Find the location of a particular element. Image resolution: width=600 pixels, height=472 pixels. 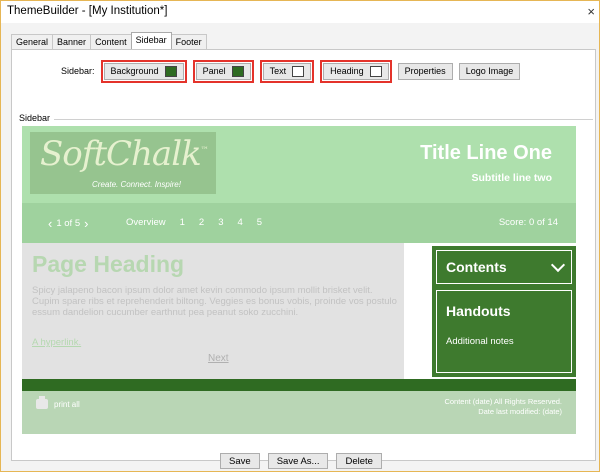

logo-image-button: Logo Image is located at coordinates (489, 71).